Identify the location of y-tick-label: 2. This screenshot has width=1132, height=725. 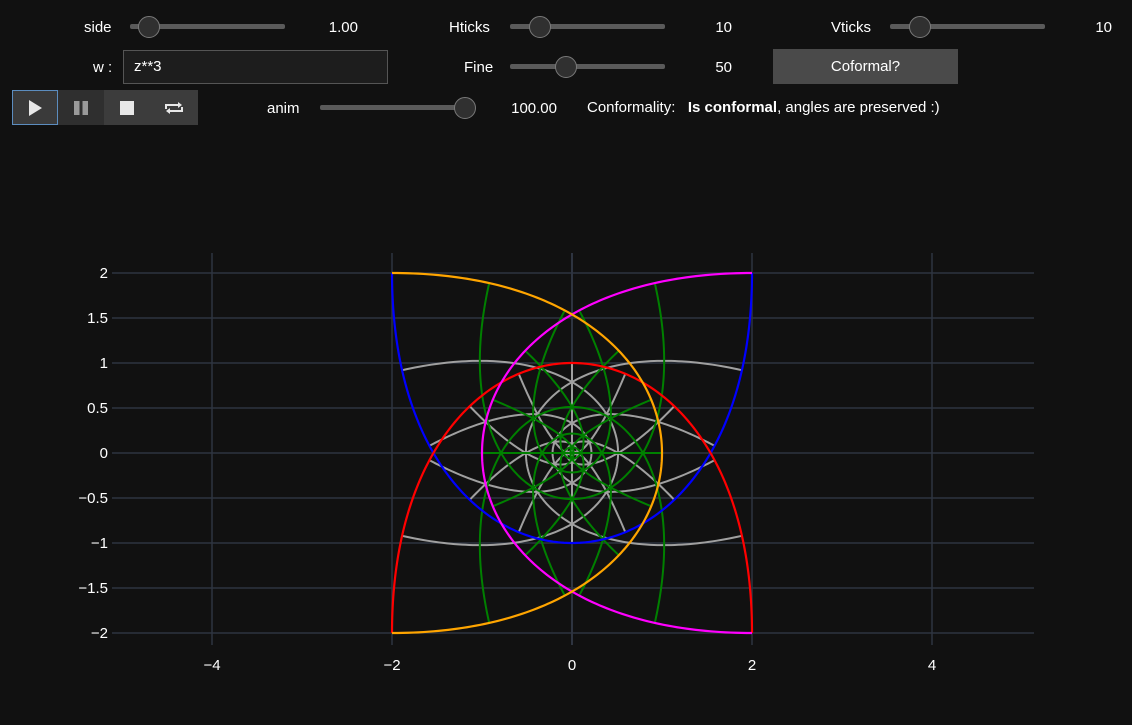
(104, 273).